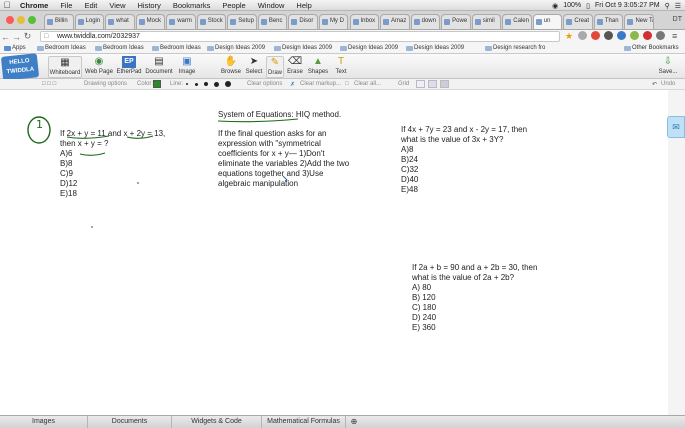  What do you see at coordinates (678, 6) in the screenshot?
I see `notification-center-icon: ☰` at bounding box center [678, 6].